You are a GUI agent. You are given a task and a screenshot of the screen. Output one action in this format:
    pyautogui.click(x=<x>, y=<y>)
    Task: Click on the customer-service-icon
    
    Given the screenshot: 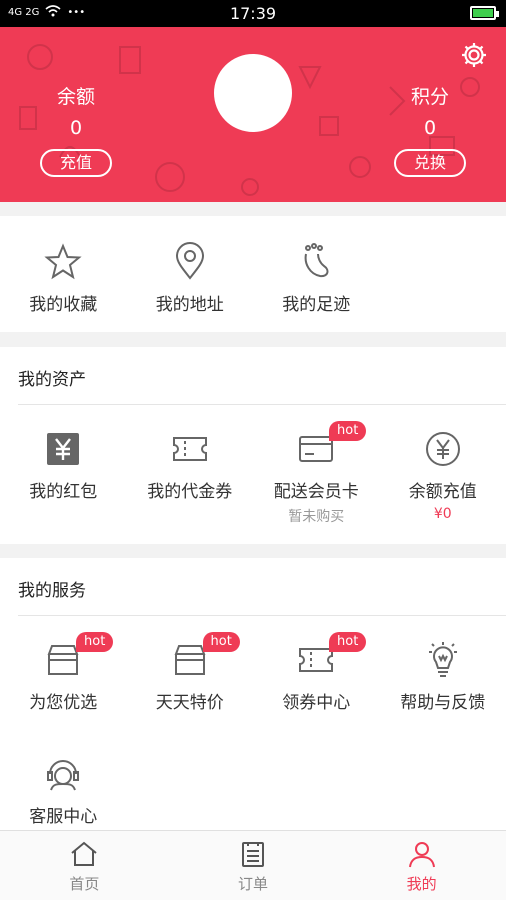 What is the action you would take?
    pyautogui.click(x=63, y=775)
    